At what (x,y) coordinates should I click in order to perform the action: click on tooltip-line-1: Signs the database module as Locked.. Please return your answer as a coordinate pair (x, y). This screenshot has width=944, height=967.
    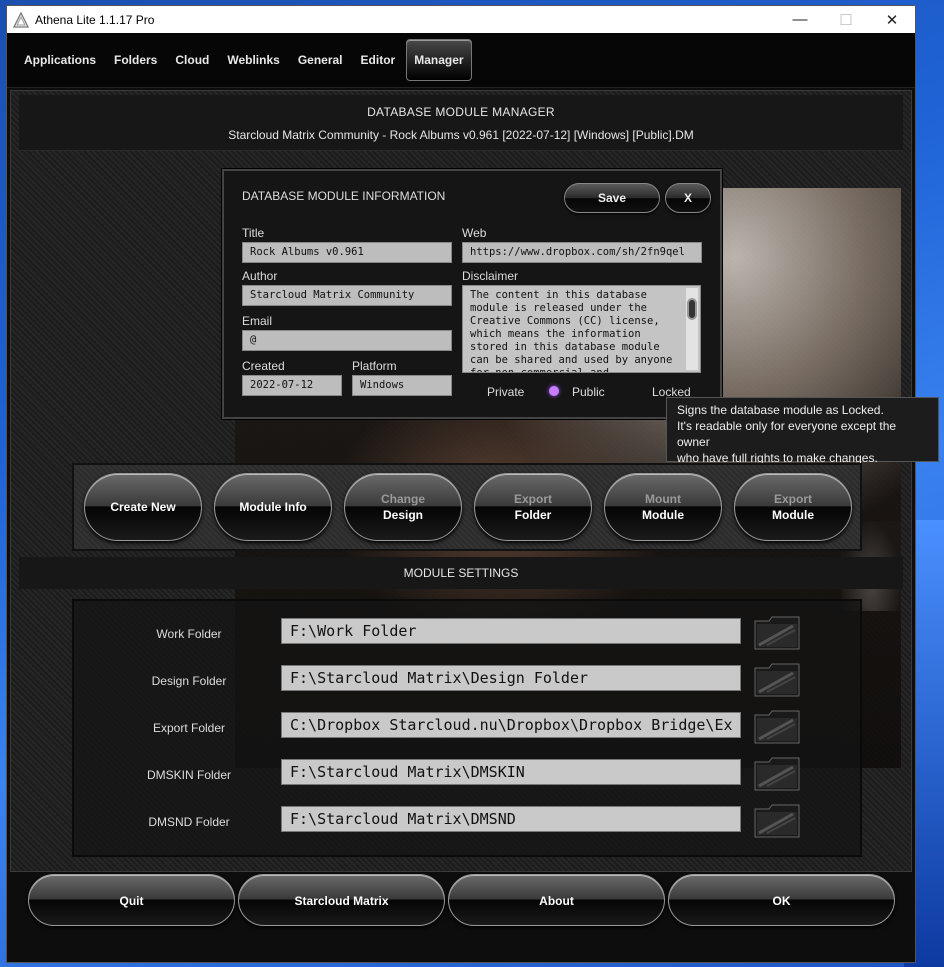
    Looking at the image, I should click on (780, 410).